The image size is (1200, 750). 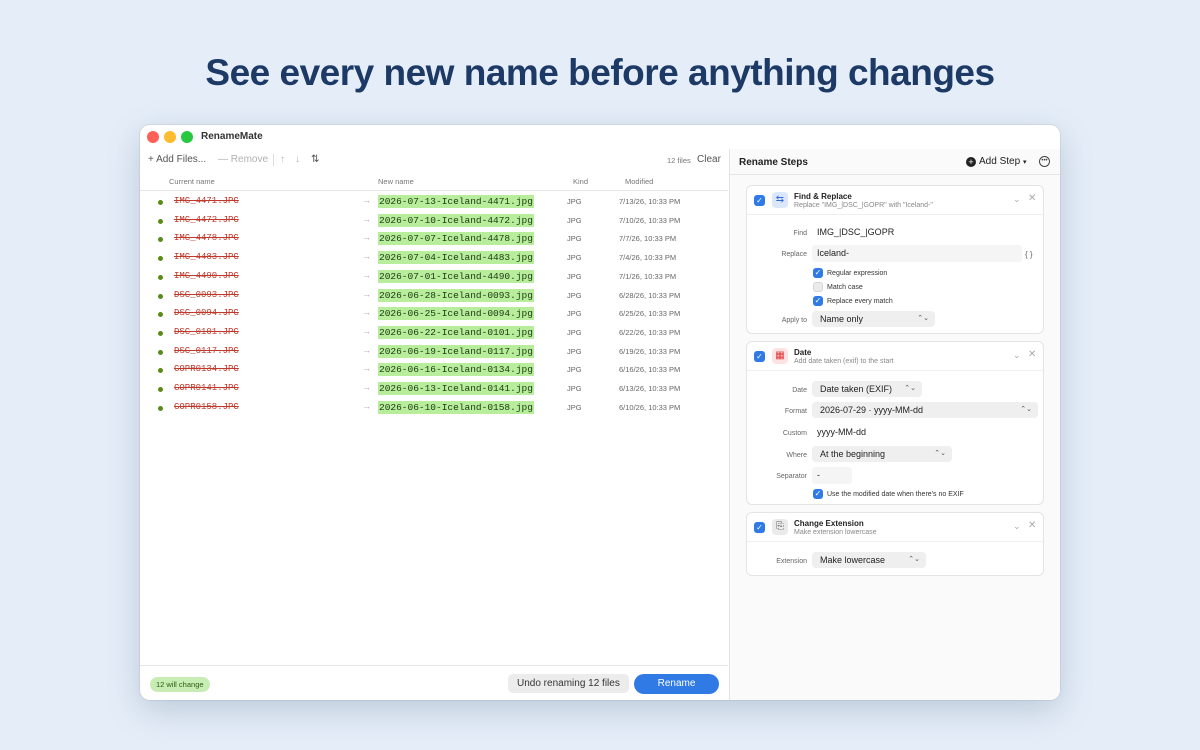 What do you see at coordinates (151, 159) in the screenshot?
I see `plus-icon: +` at bounding box center [151, 159].